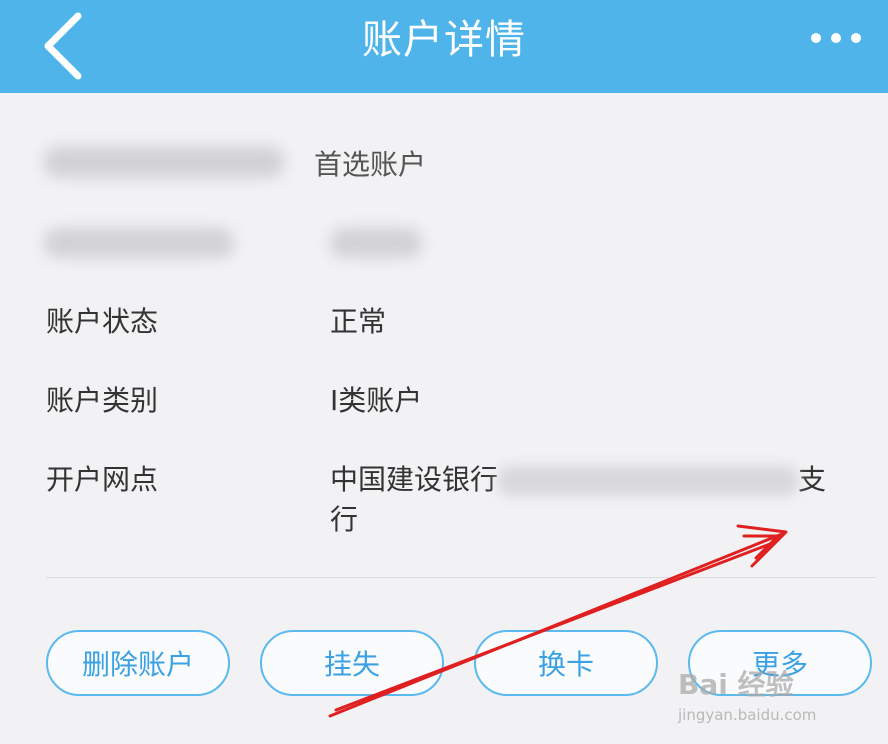 Image resolution: width=888 pixels, height=744 pixels. What do you see at coordinates (370, 164) in the screenshot?
I see `preferred-account-tag: 首选账户` at bounding box center [370, 164].